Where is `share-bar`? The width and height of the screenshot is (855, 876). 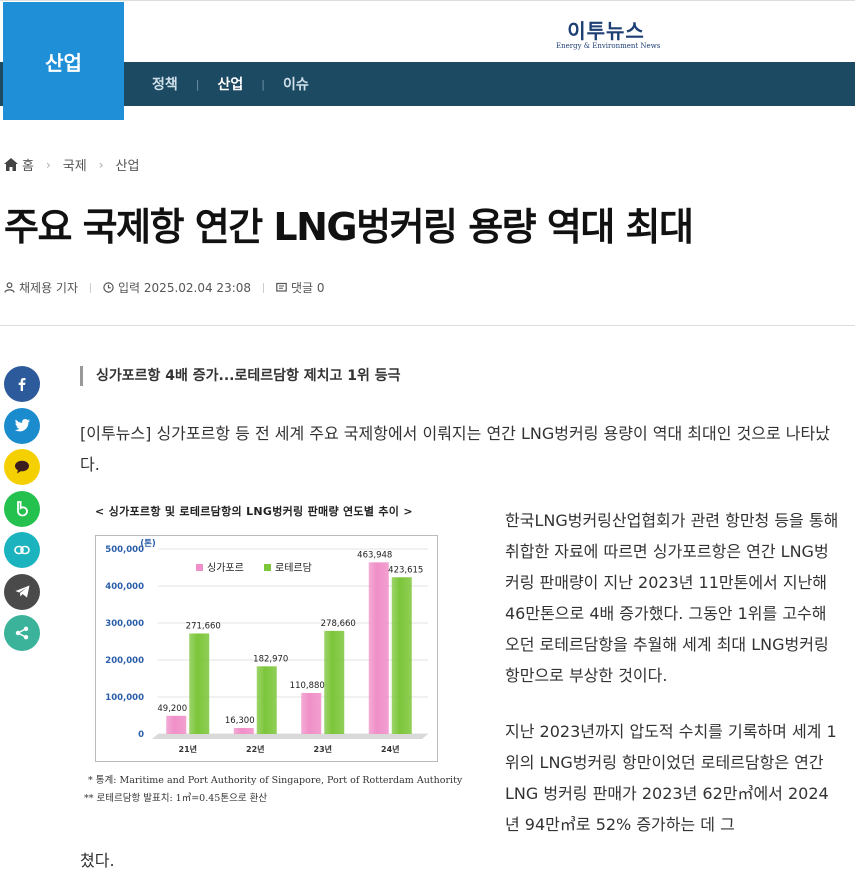
share-bar is located at coordinates (22, 511).